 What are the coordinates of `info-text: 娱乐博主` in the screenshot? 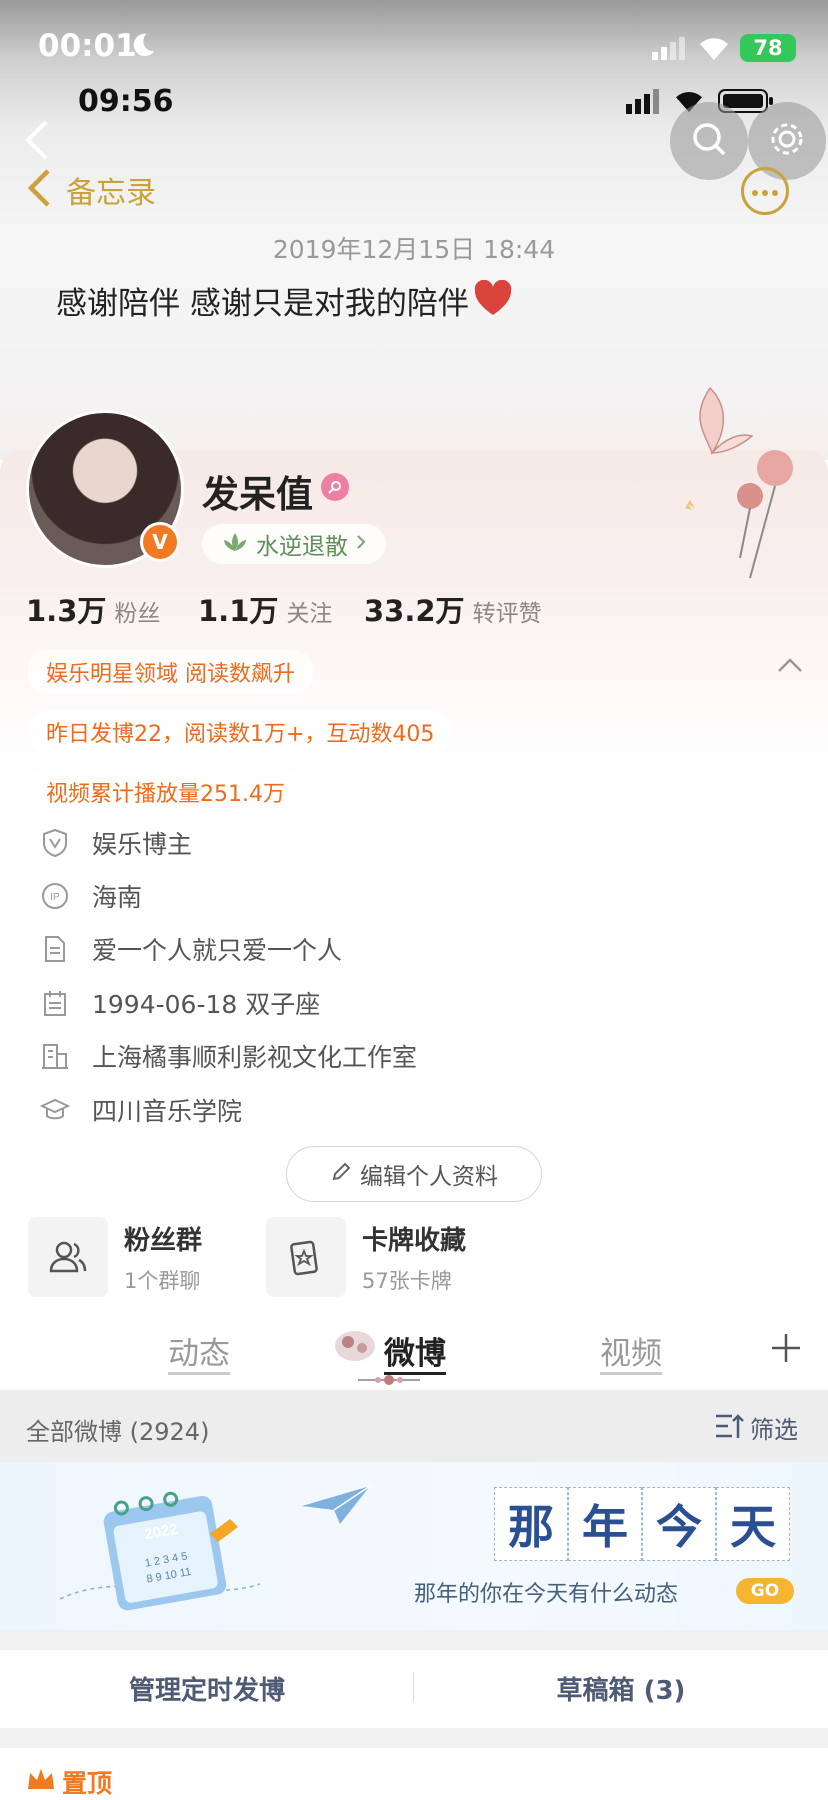 It's located at (142, 844).